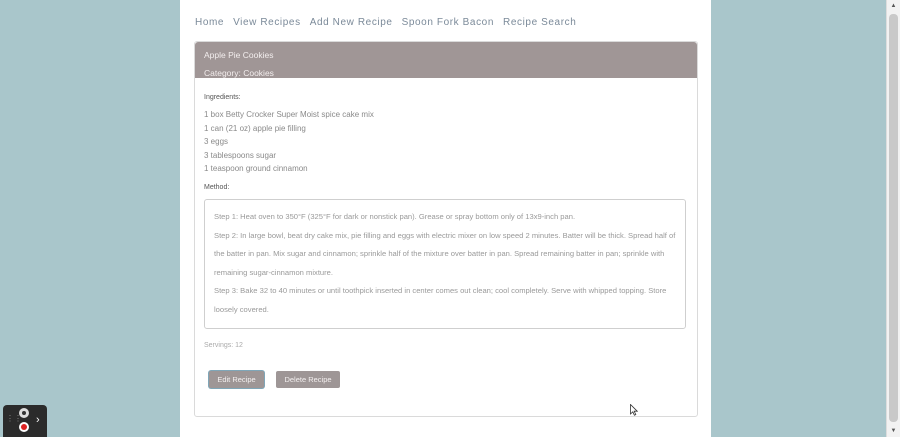 The image size is (900, 437). What do you see at coordinates (38, 420) in the screenshot?
I see `chevron-right-icon: ›` at bounding box center [38, 420].